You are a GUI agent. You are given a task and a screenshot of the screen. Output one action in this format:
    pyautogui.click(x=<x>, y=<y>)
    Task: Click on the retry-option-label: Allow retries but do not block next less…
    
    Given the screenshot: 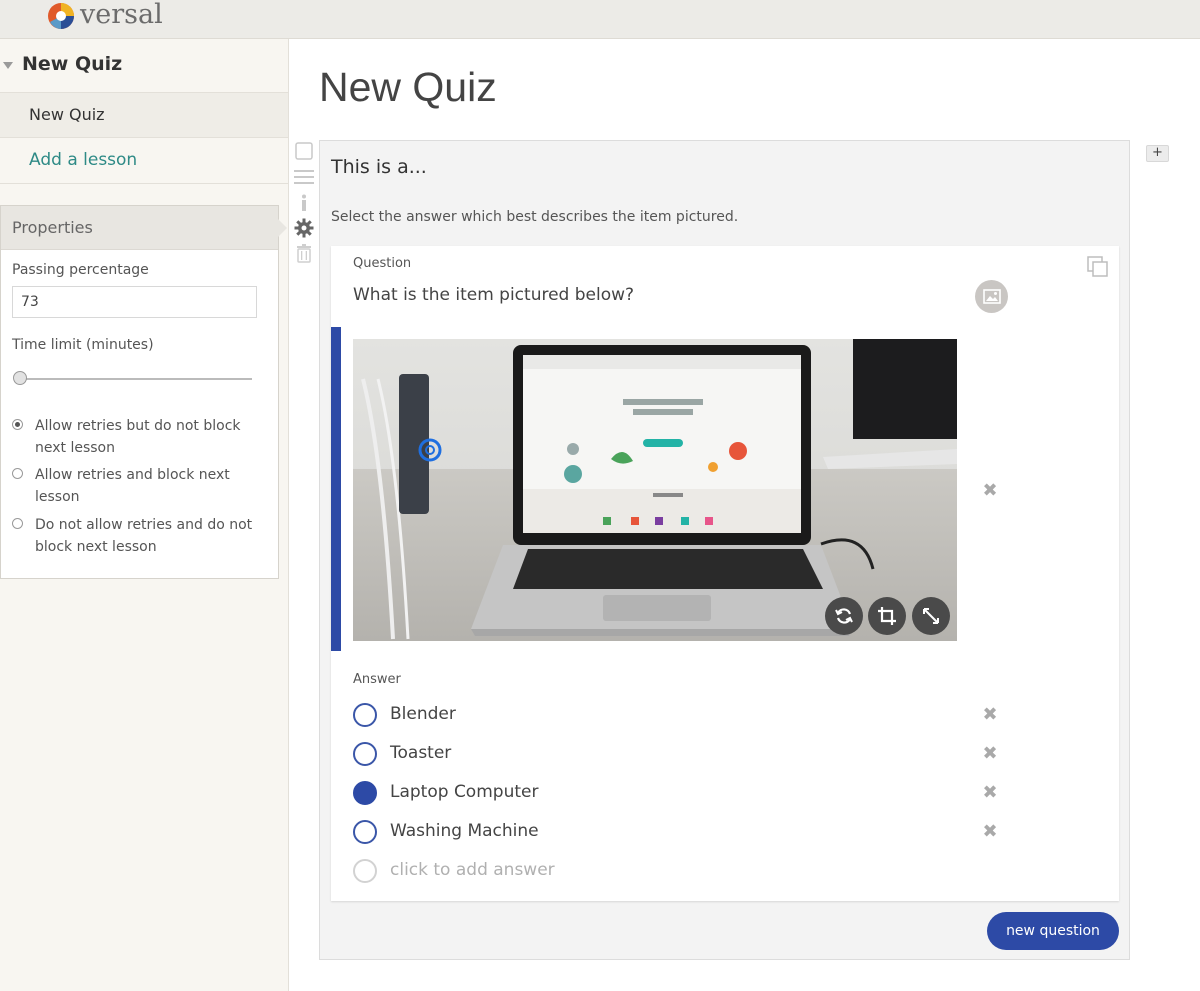 What is the action you would take?
    pyautogui.click(x=138, y=437)
    